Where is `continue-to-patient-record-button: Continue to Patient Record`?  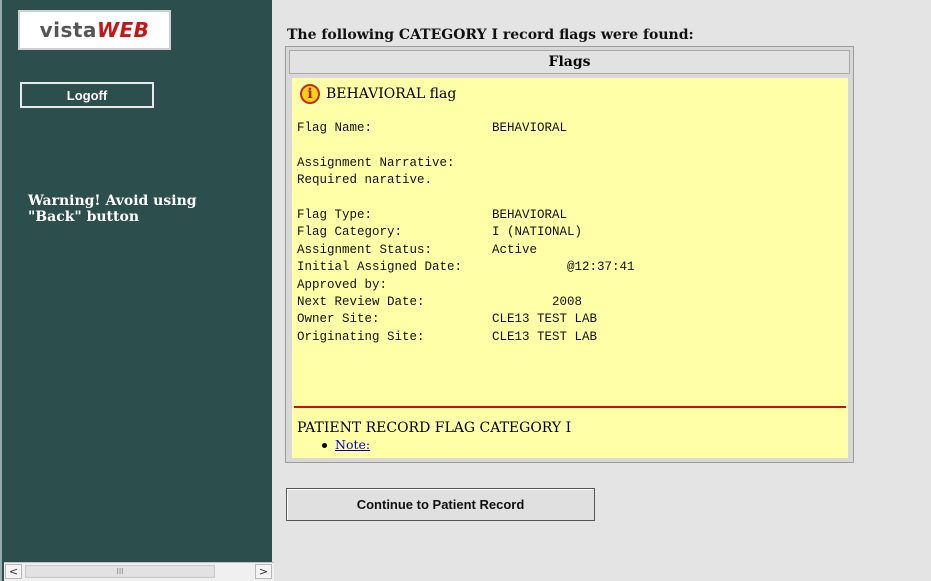
continue-to-patient-record-button: Continue to Patient Record is located at coordinates (440, 504).